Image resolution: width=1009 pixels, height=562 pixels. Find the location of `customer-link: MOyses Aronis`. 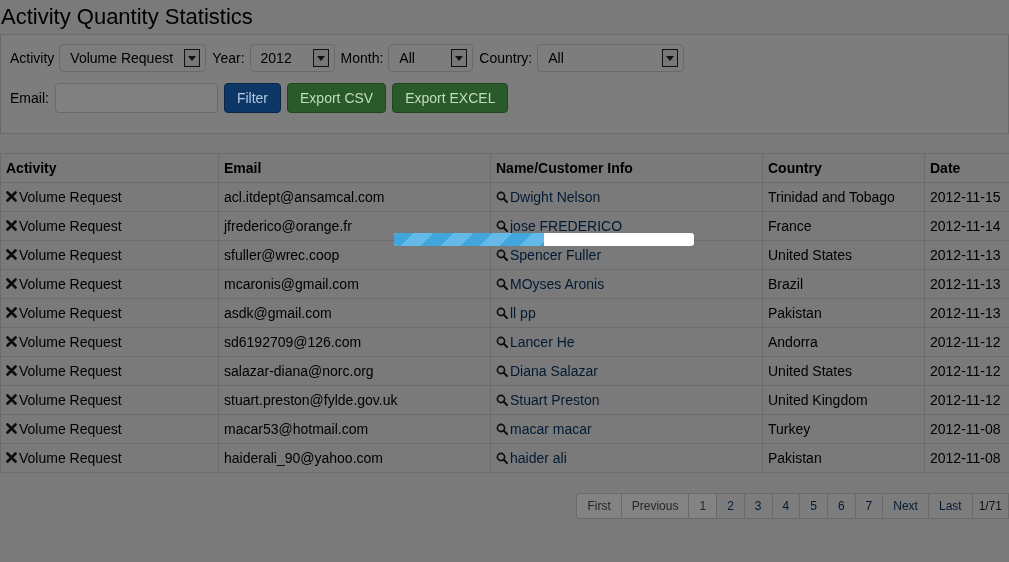

customer-link: MOyses Aronis is located at coordinates (557, 283).